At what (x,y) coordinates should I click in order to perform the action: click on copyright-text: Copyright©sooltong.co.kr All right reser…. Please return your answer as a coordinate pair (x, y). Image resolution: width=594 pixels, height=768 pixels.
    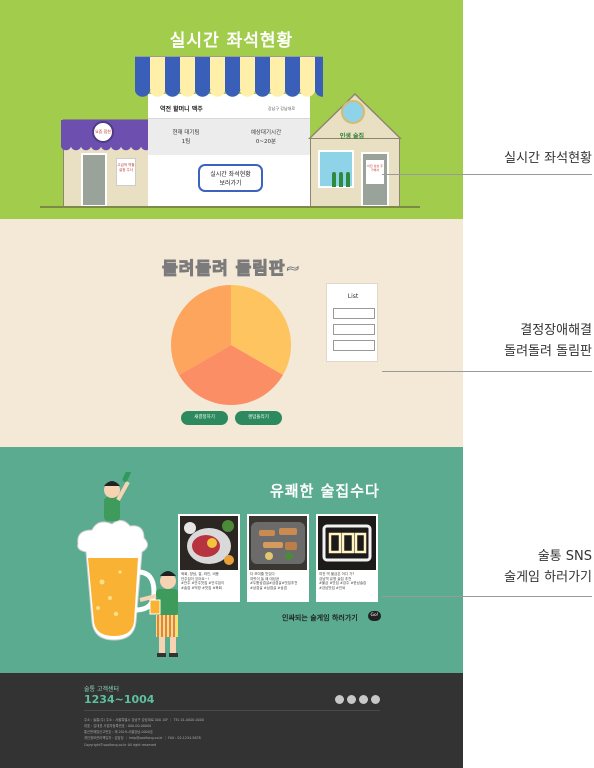
    Looking at the image, I should click on (120, 745).